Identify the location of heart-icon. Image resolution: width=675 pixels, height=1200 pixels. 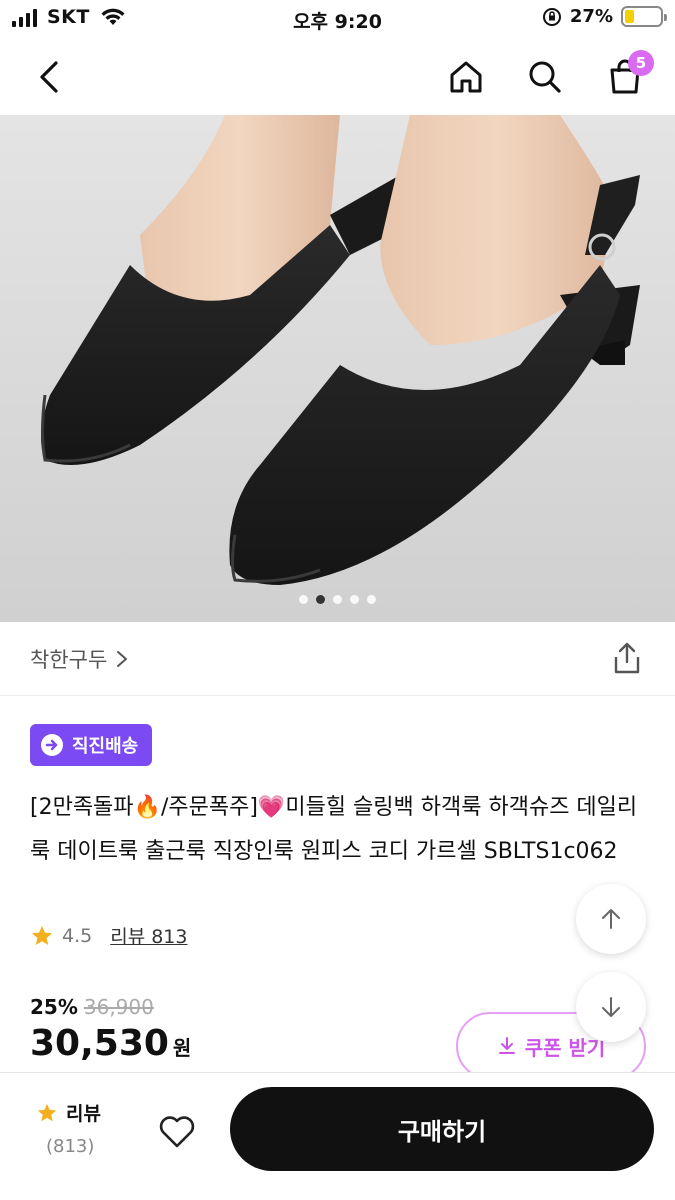
(177, 1132).